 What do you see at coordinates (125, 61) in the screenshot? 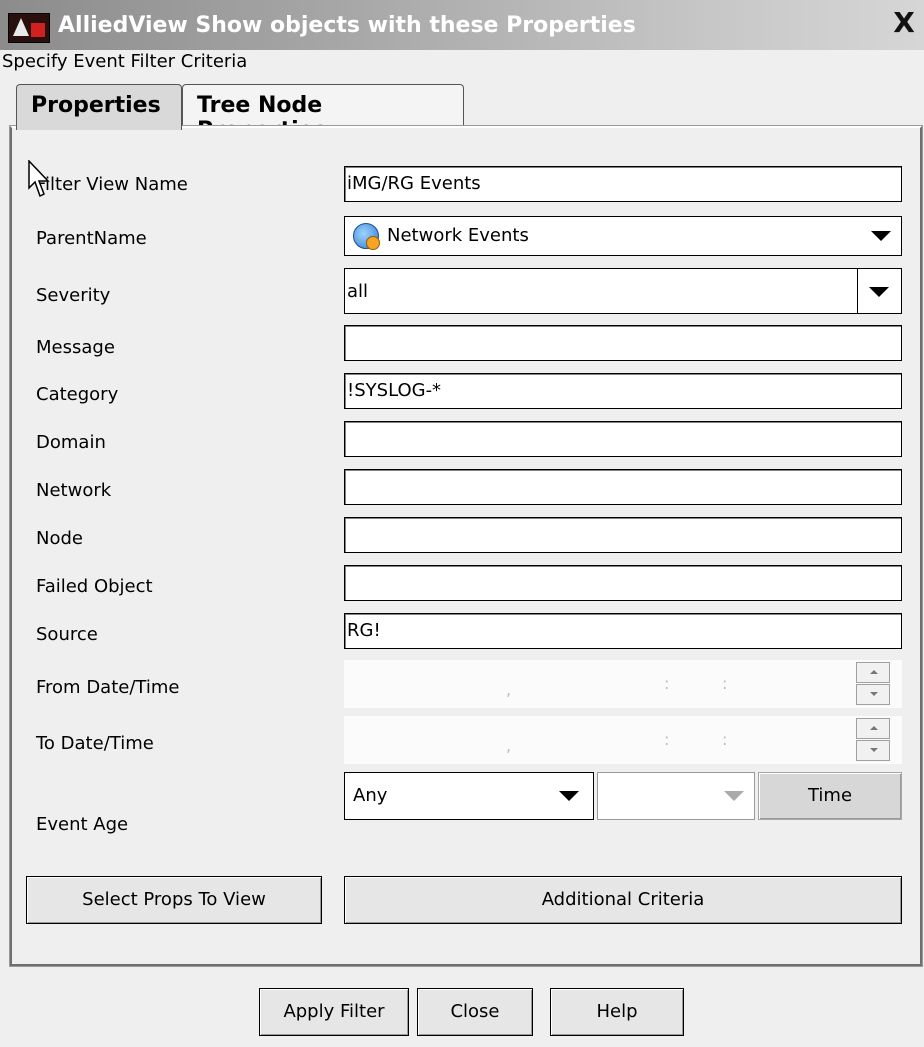
I see `dialog-subtitle: Specify Event Filter Criteria` at bounding box center [125, 61].